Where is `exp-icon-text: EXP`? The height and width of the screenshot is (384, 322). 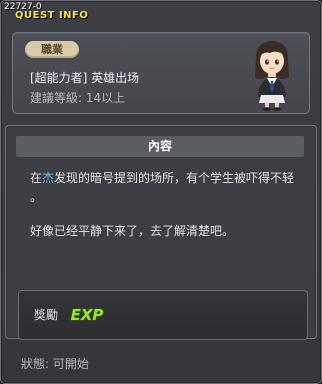 exp-icon-text: EXP is located at coordinates (87, 315).